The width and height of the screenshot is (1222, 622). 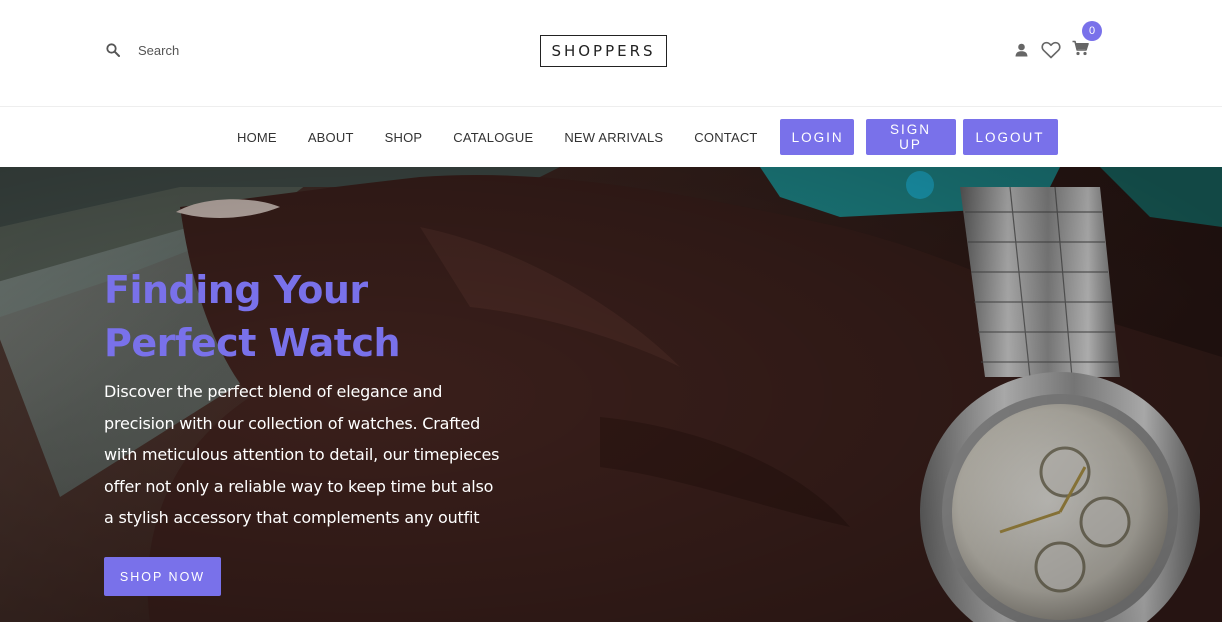 I want to click on cart-icon, so click(x=1080, y=48).